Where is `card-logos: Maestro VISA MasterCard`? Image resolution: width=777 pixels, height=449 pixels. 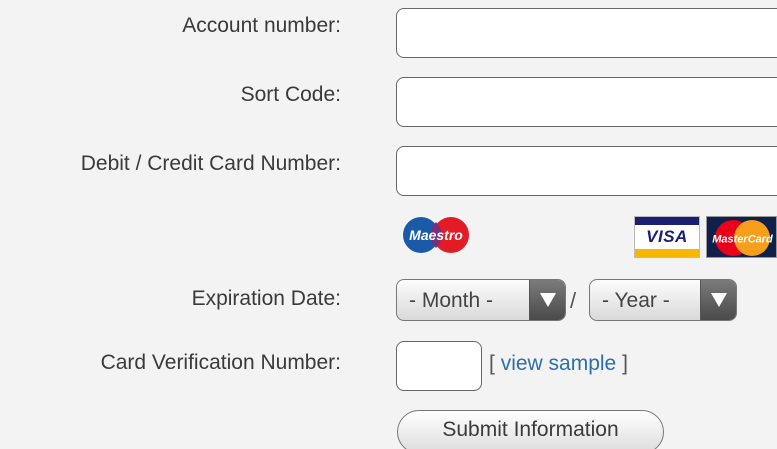 card-logos: Maestro VISA MasterCard is located at coordinates (586, 236).